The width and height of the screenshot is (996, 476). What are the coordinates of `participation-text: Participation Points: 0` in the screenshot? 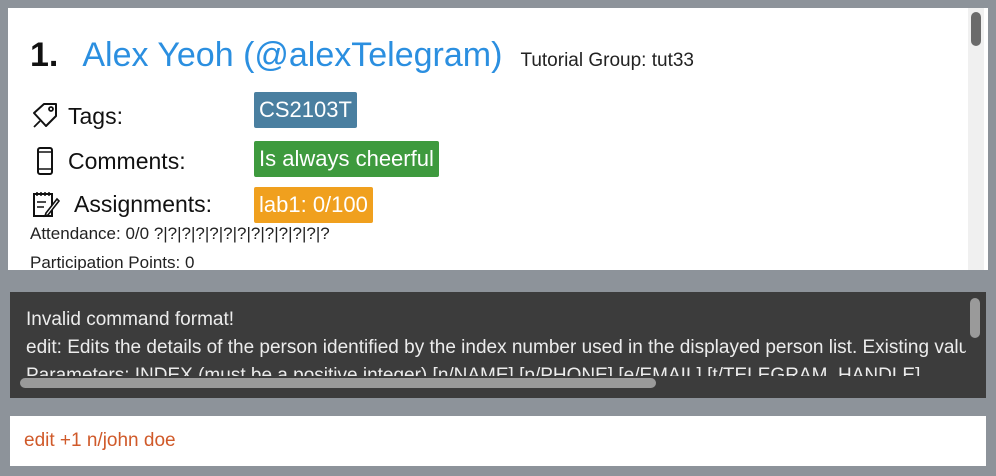 It's located at (112, 261).